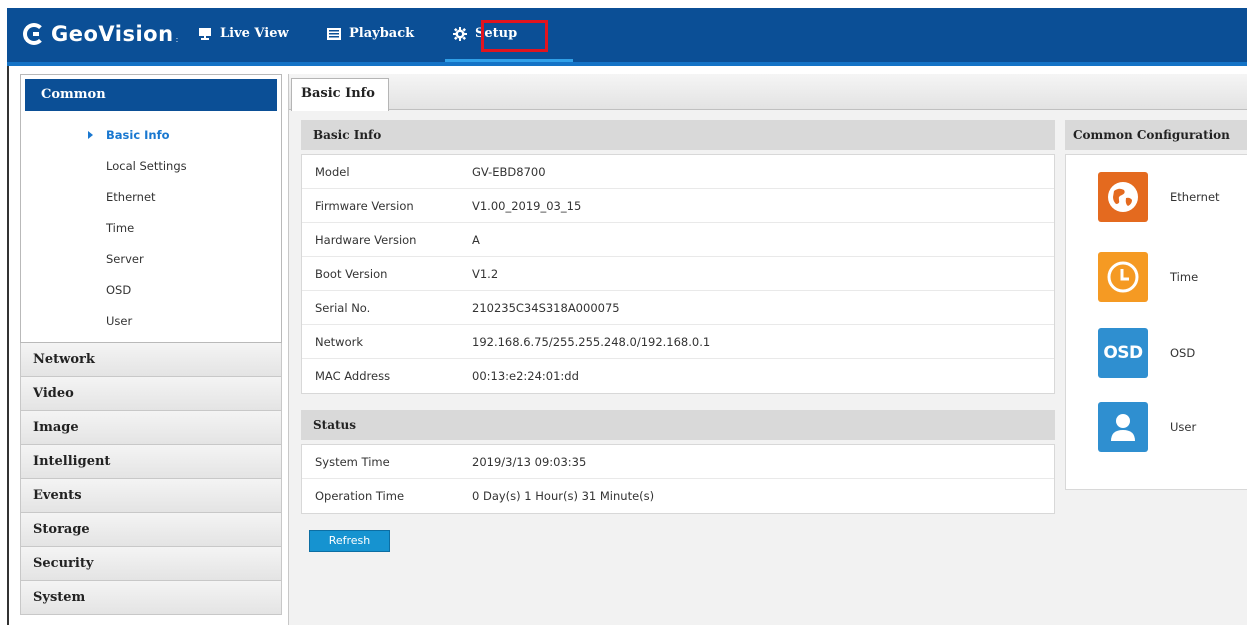 This screenshot has height=625, width=1247. I want to click on sidebar-group-intelligent: Intelligent, so click(151, 462).